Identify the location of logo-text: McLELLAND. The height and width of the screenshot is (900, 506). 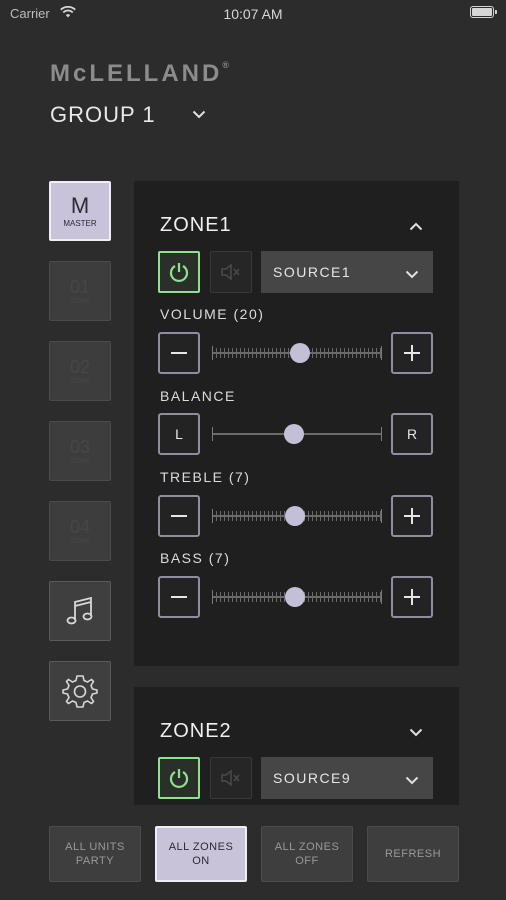
(136, 73).